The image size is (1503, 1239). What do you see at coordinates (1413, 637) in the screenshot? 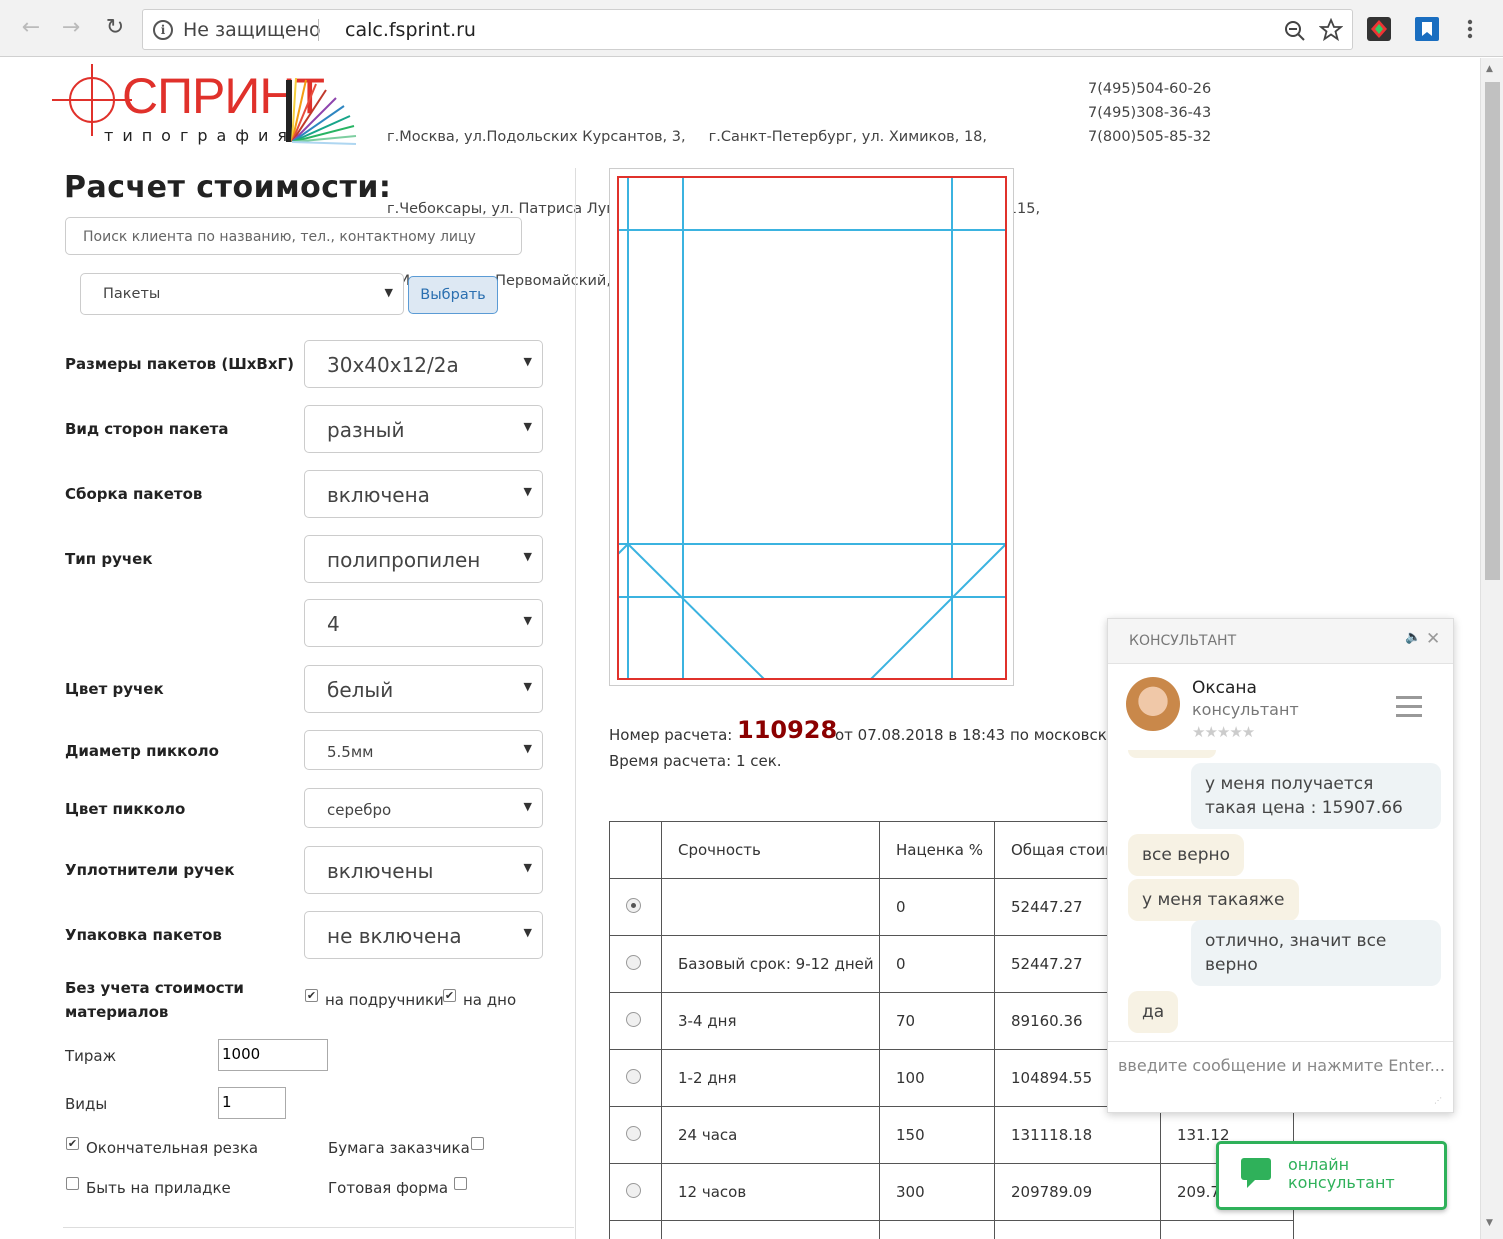
I see `sound-icon: 🔈` at bounding box center [1413, 637].